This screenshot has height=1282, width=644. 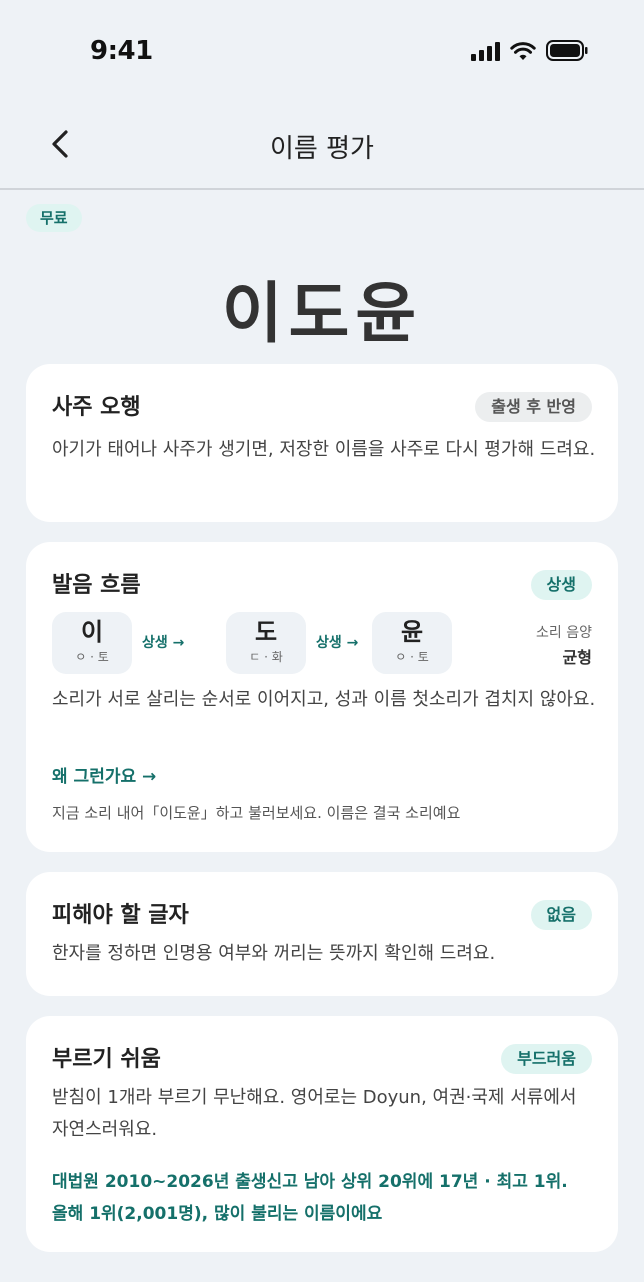 What do you see at coordinates (485, 51) in the screenshot?
I see `cellular-signal-icon` at bounding box center [485, 51].